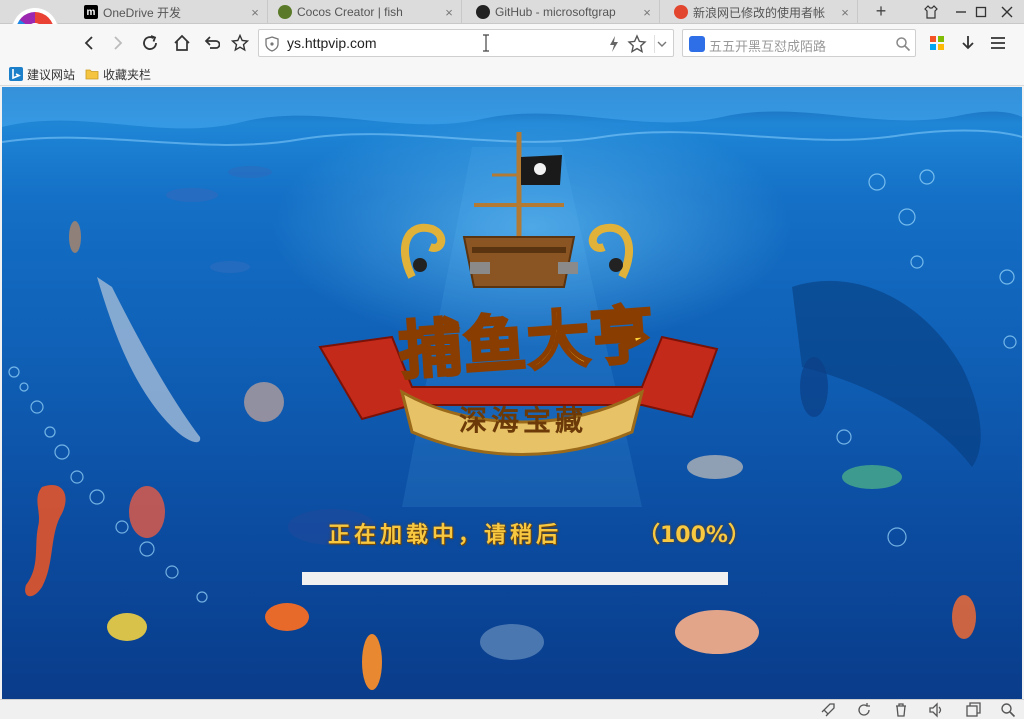 Image resolution: width=1024 pixels, height=719 pixels. Describe the element at coordinates (864, 710) in the screenshot. I see `sync-icon` at that location.